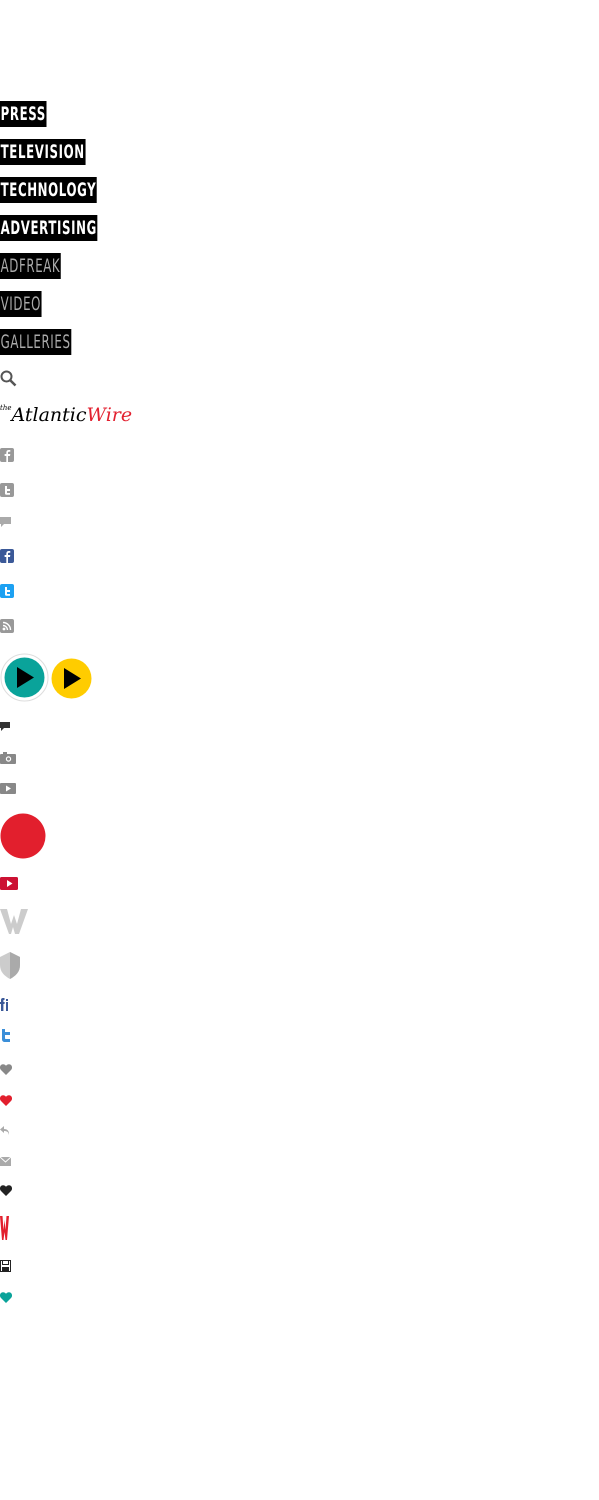  What do you see at coordinates (7, 556) in the screenshot?
I see `facebook-color-icon` at bounding box center [7, 556].